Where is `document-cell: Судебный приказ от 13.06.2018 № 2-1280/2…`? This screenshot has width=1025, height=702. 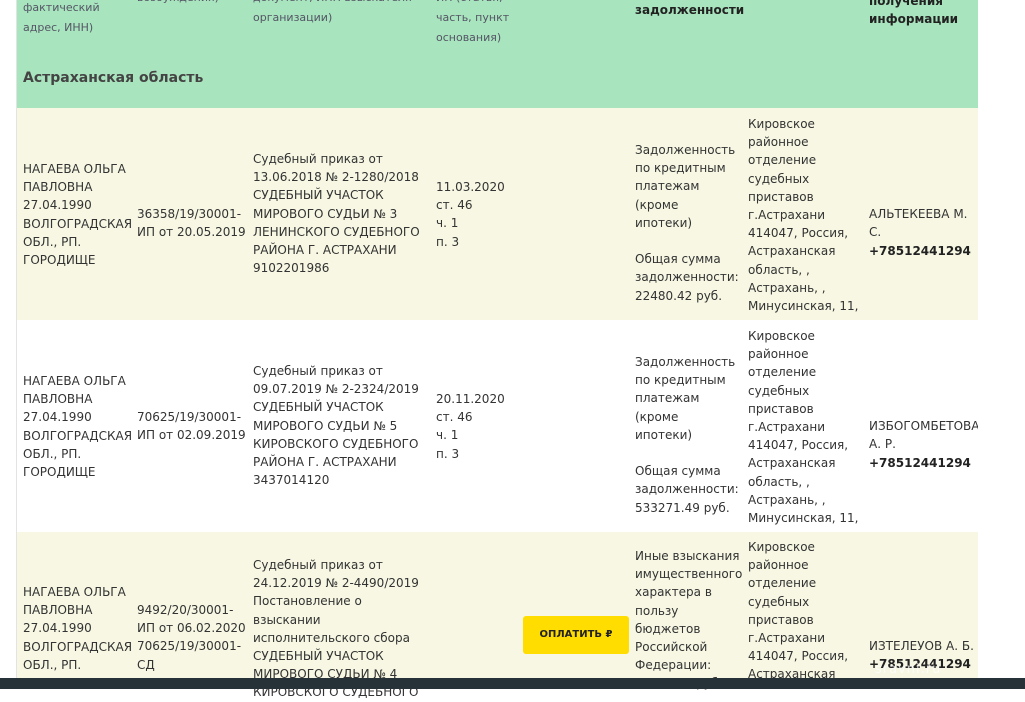 document-cell: Судебный приказ от 13.06.2018 № 2-1280/2… is located at coordinates (336, 214).